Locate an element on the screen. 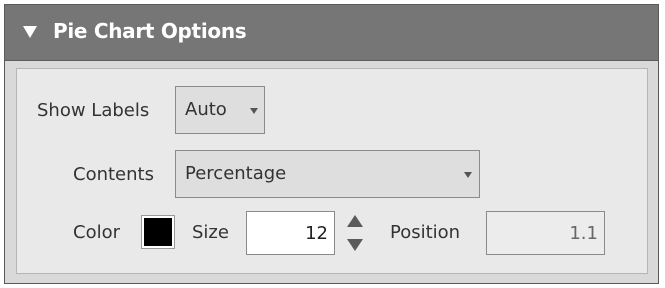 This screenshot has width=665, height=288. show-labels-select: Auto is located at coordinates (220, 110).